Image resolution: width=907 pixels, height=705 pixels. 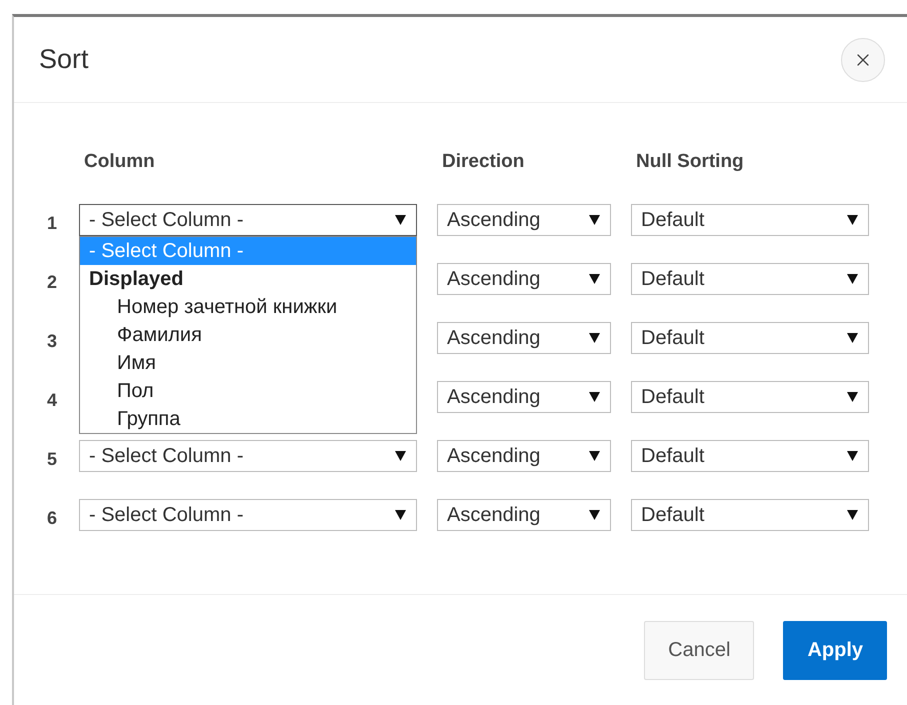 I want to click on cancel-button: Cancel, so click(x=699, y=650).